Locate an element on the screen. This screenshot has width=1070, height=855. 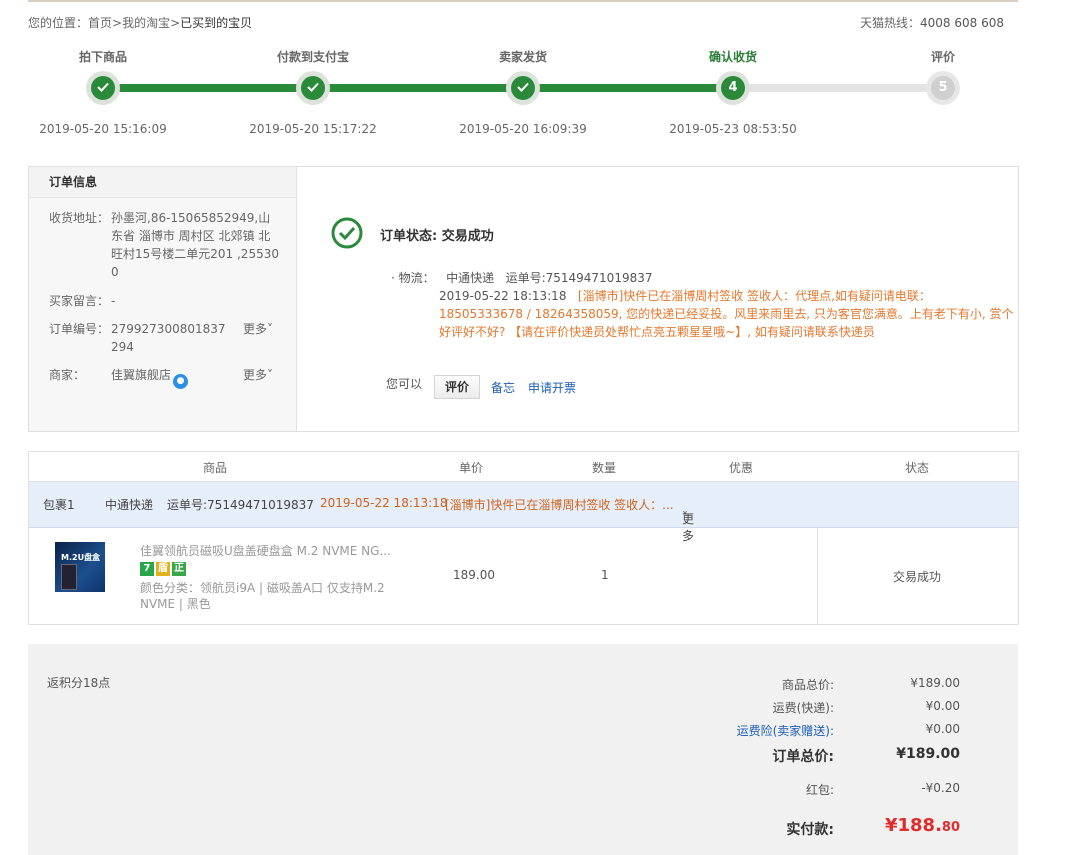
step-label-confirm: 确认收货 is located at coordinates (732, 57).